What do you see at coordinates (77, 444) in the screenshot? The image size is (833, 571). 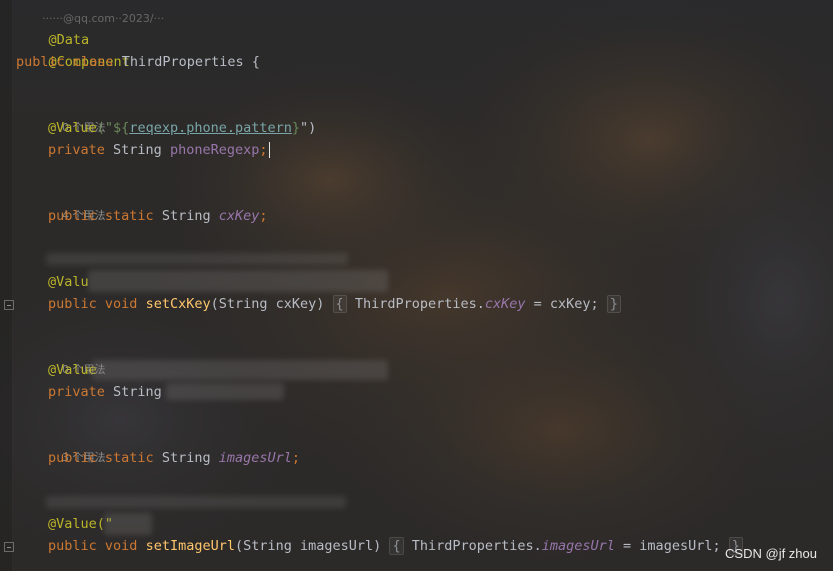 I see `usage-hint-imagesurl: 3 个用法` at bounding box center [77, 444].